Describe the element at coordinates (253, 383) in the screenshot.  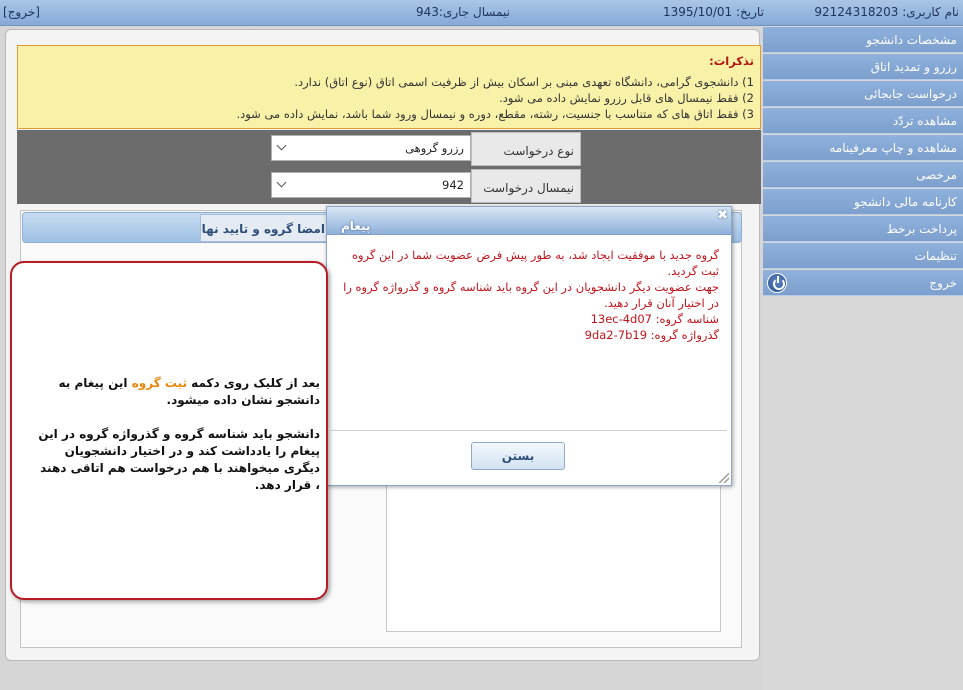
I see `callout-text-part: بعد از کلیک روی دکمه` at that location.